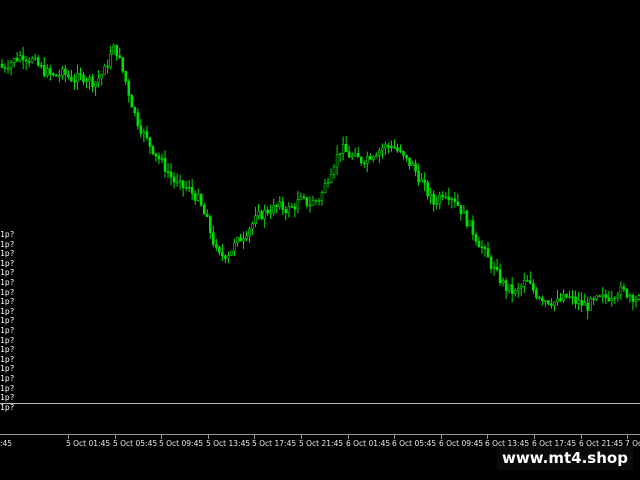  Describe the element at coordinates (274, 443) in the screenshot. I see `time-tick-label: 5 Oct 17:45` at that location.